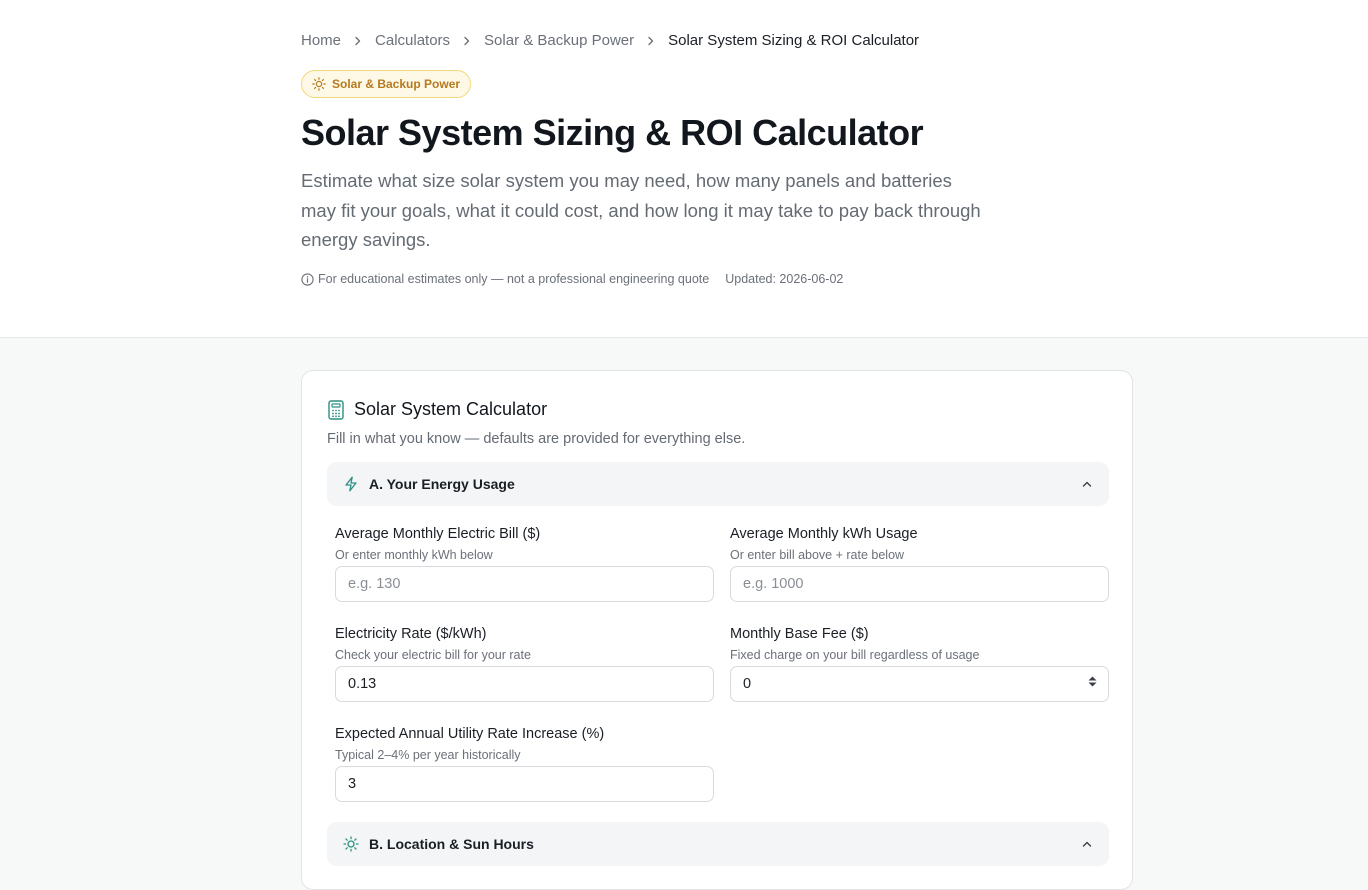  I want to click on spinner-down-icon, so click(1092, 684).